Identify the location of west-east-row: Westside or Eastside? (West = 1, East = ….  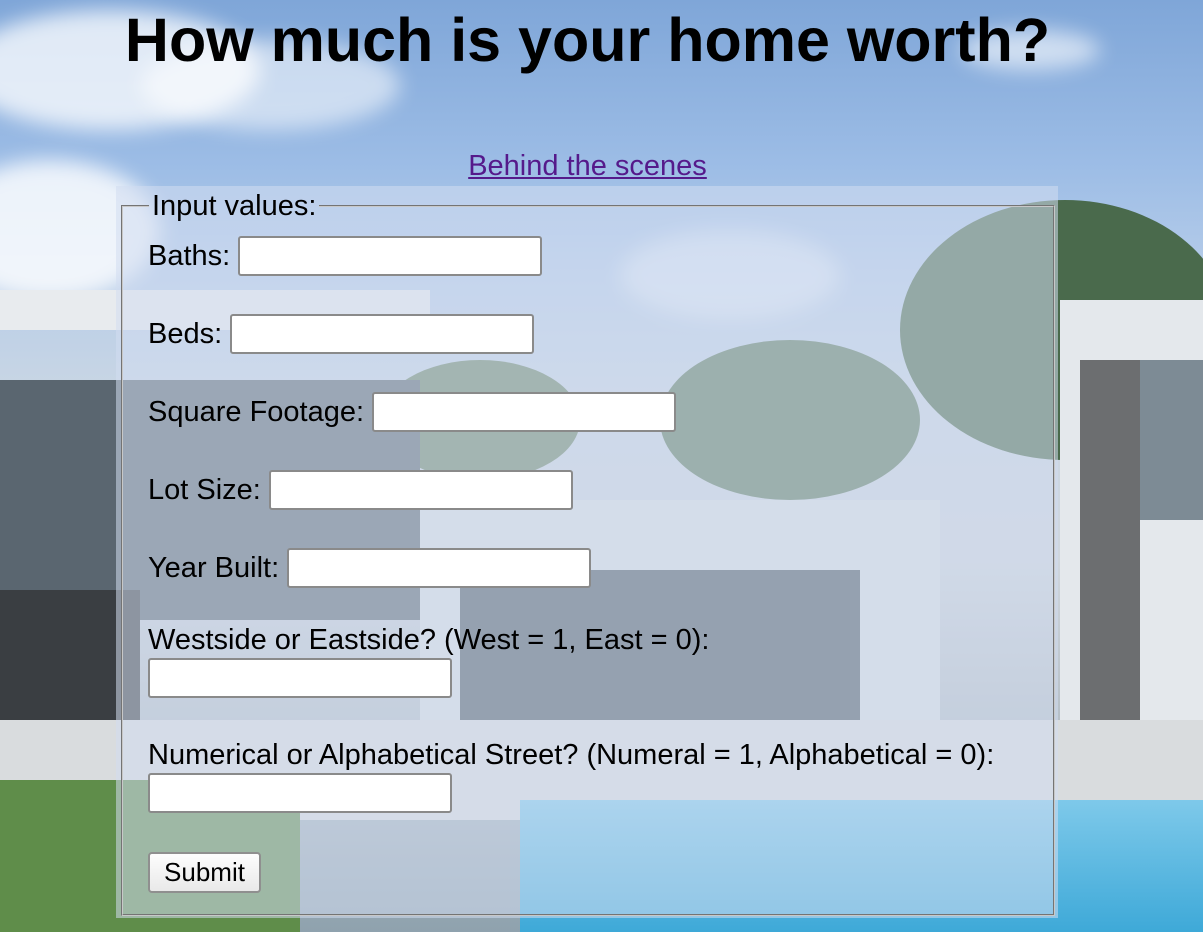
(588, 660).